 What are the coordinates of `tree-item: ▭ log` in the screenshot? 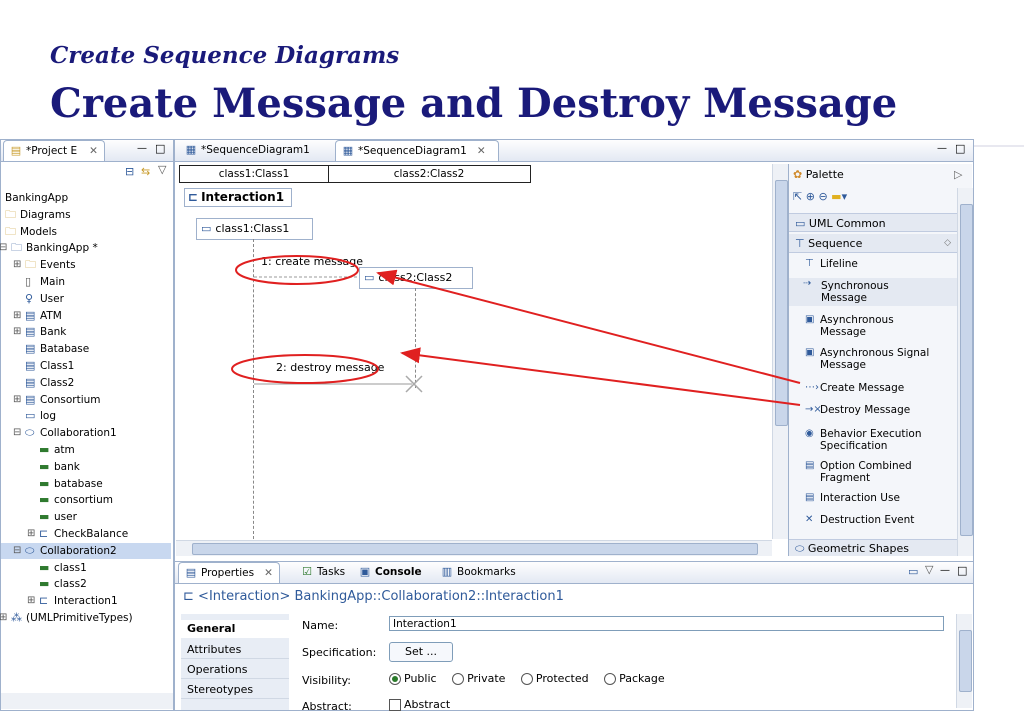 It's located at (86, 416).